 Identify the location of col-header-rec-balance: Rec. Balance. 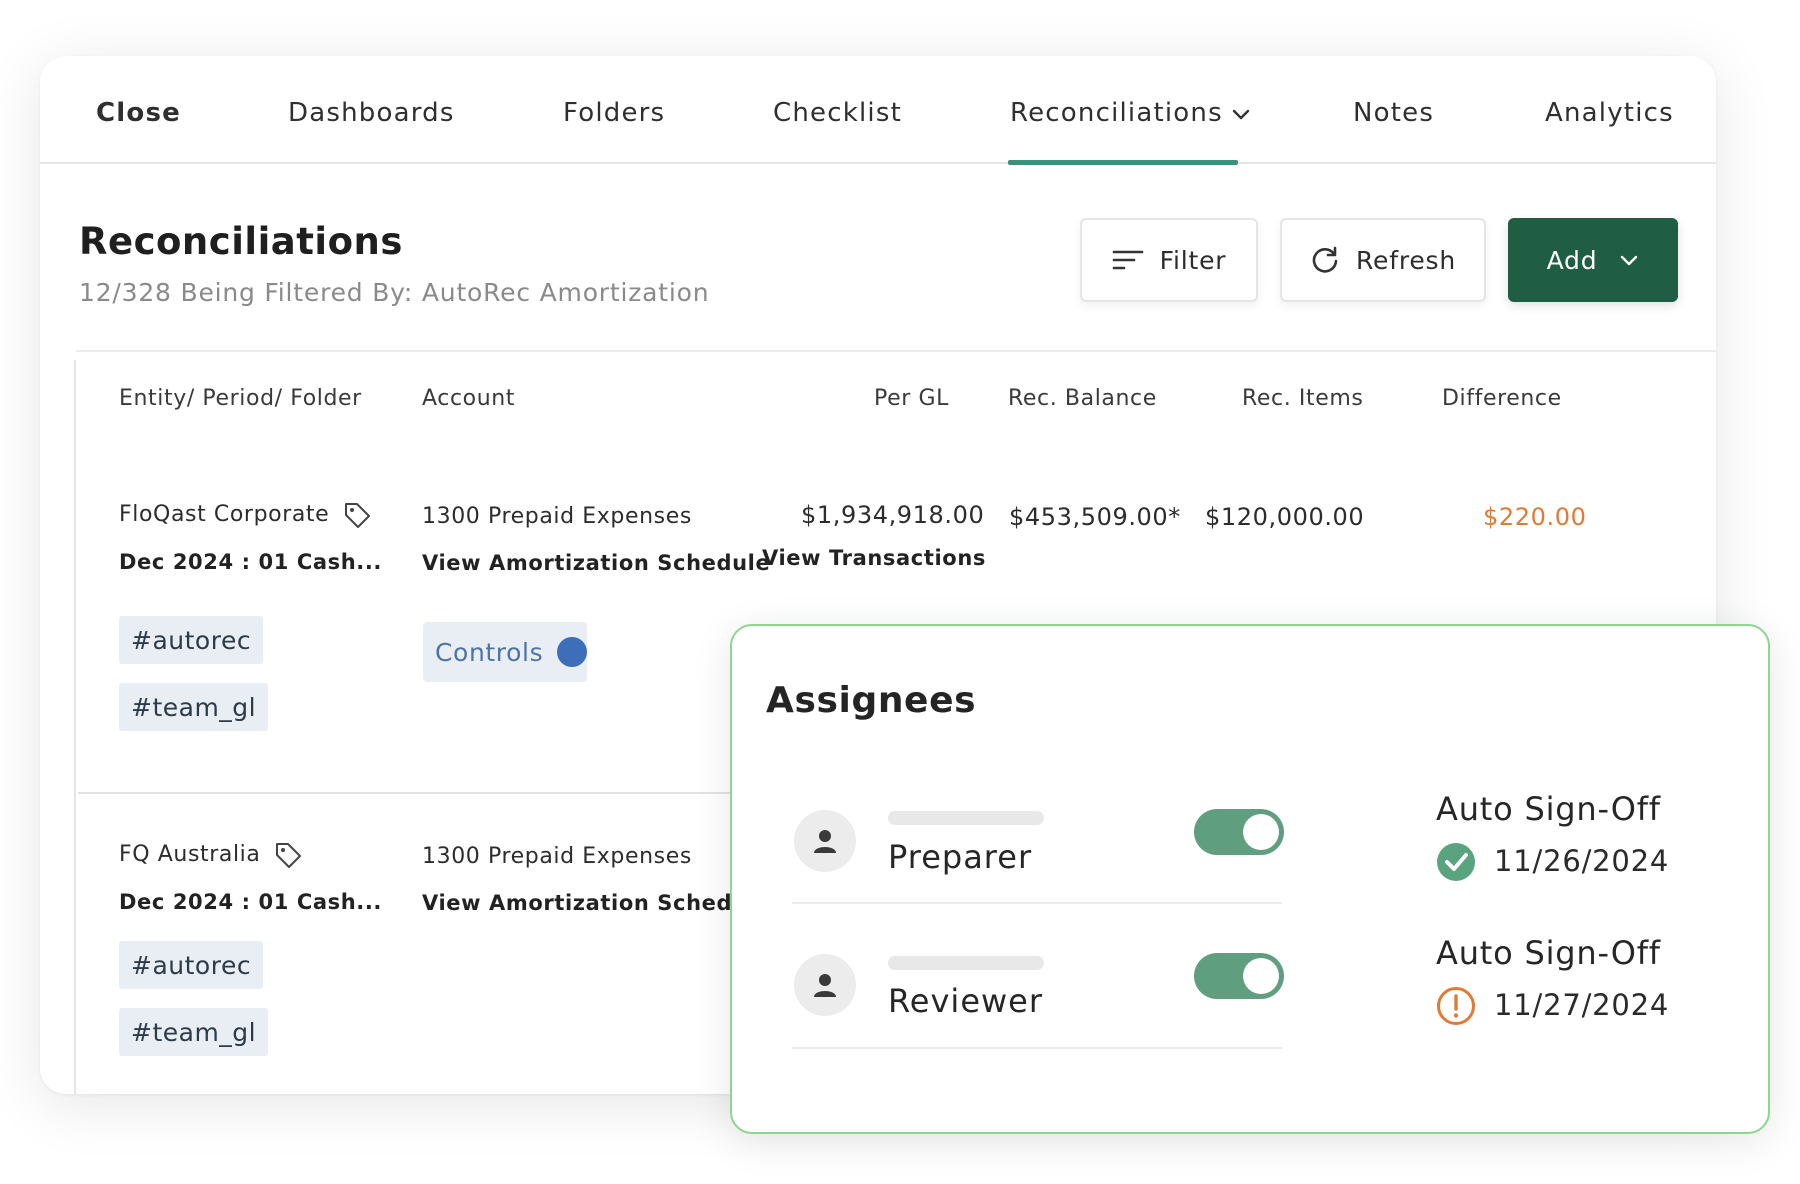
(1082, 398).